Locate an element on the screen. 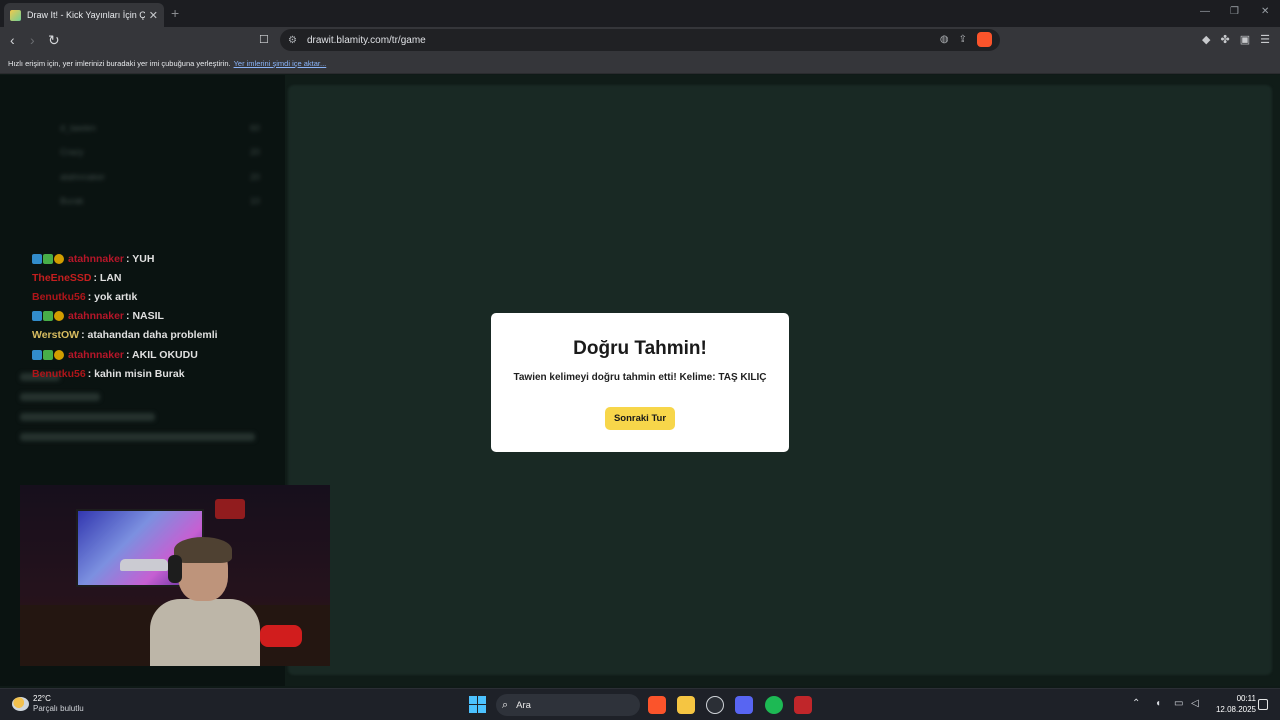 The width and height of the screenshot is (1280, 720). taskbar-search: ⌕ Ara is located at coordinates (568, 705).